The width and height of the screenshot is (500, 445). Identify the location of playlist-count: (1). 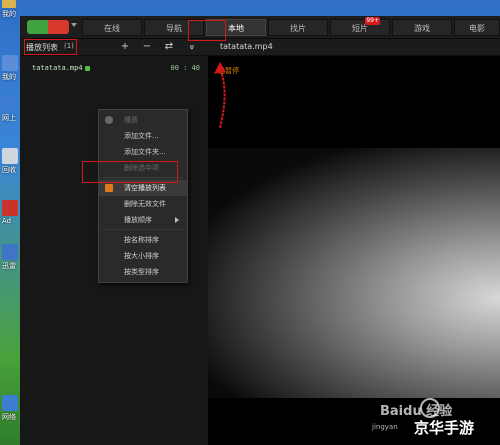
(69, 46).